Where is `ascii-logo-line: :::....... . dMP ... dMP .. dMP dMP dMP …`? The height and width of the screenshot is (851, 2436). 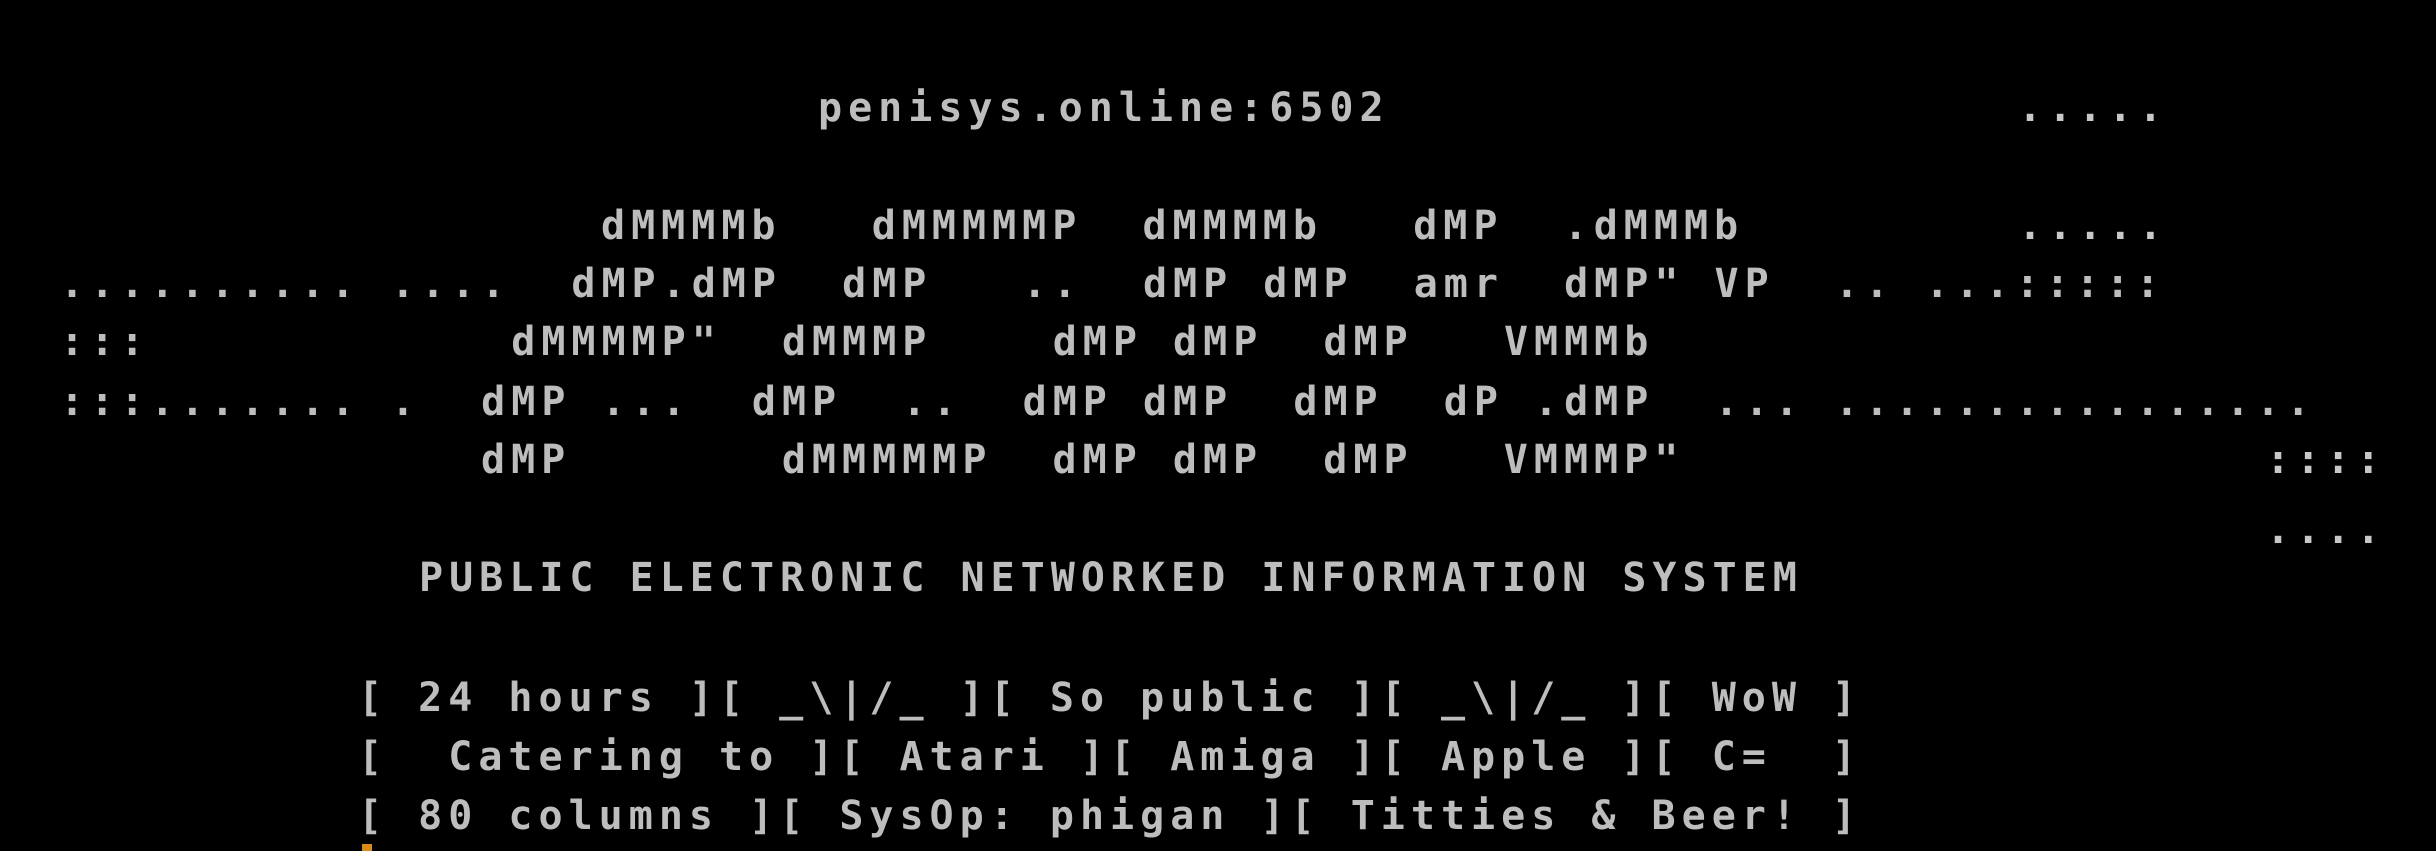 ascii-logo-line: :::....... . dMP ... dMP .. dMP dMP dMP … is located at coordinates (1188, 402).